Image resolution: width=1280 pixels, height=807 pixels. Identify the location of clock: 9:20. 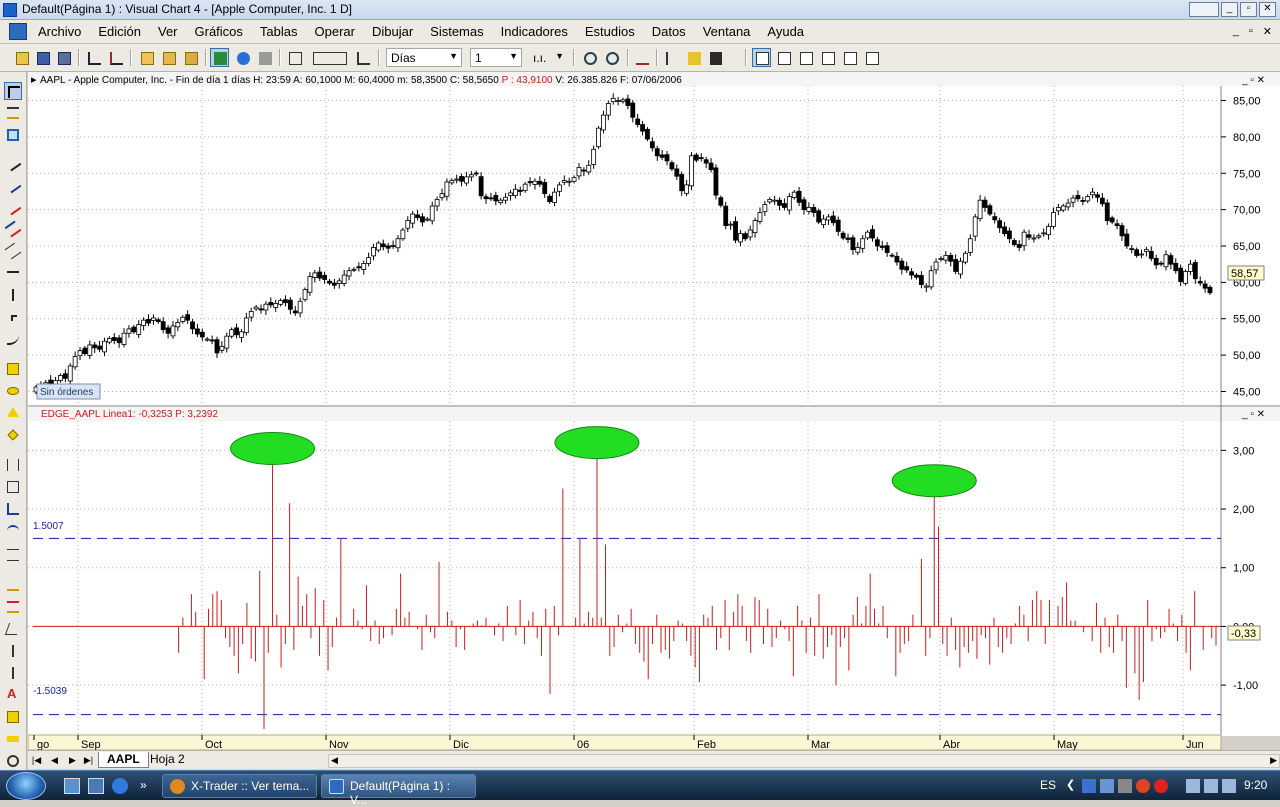
(1255, 785).